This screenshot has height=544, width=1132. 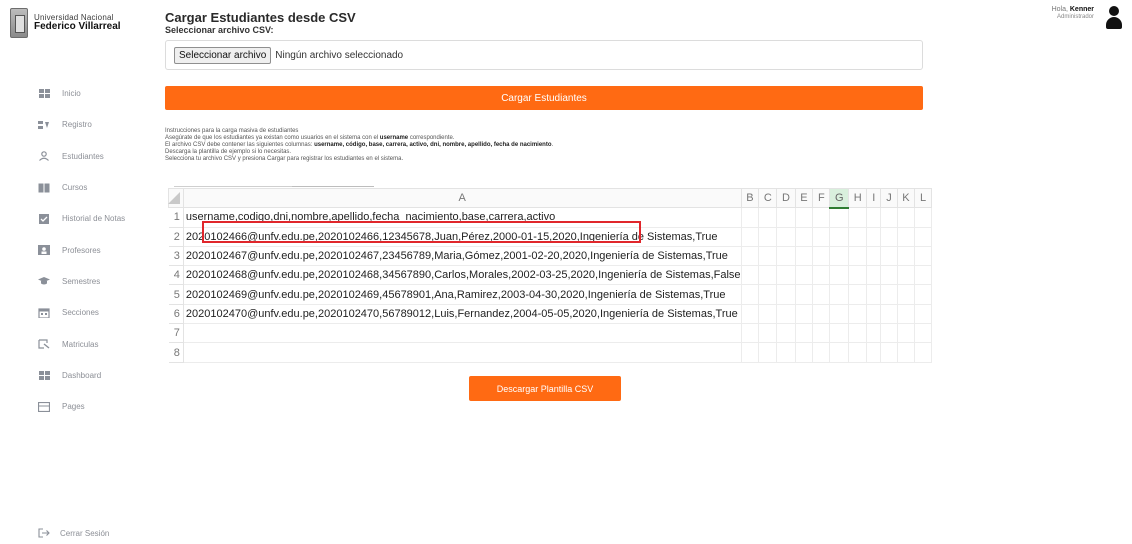 What do you see at coordinates (176, 294) in the screenshot?
I see `row-number: 5` at bounding box center [176, 294].